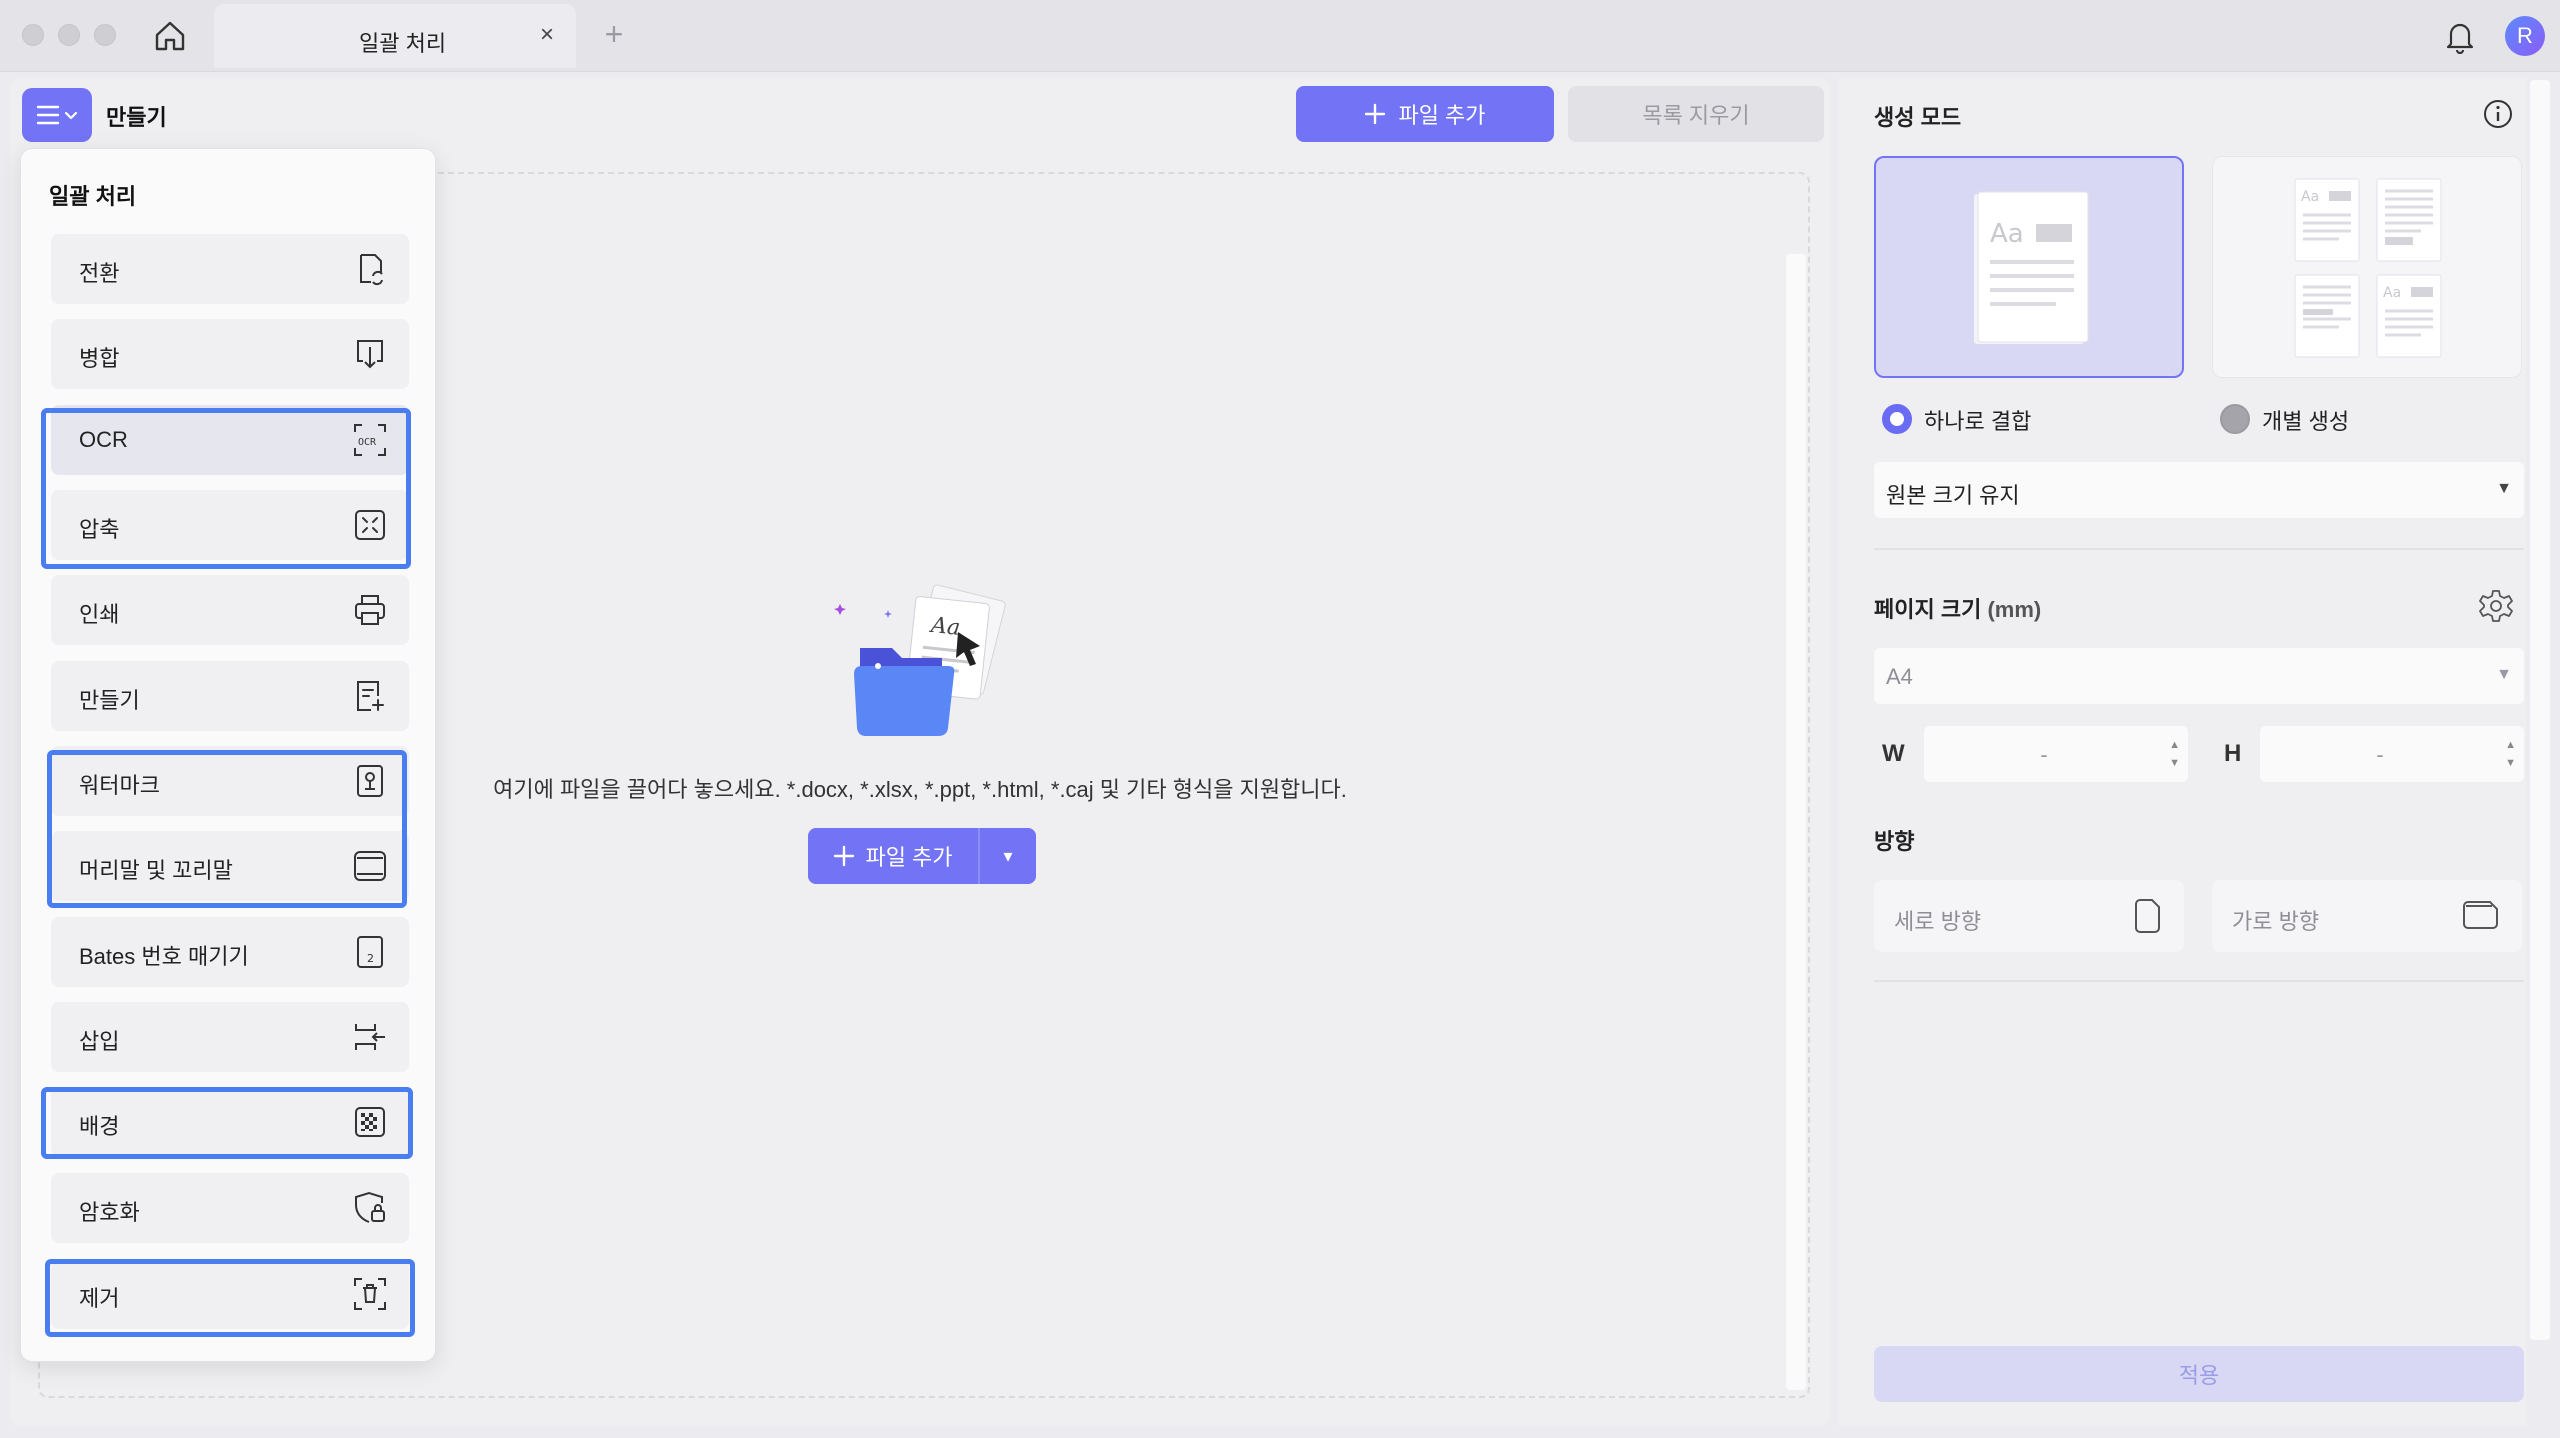  Describe the element at coordinates (1938, 921) in the screenshot. I see `portrait-label: 세로 방향` at that location.